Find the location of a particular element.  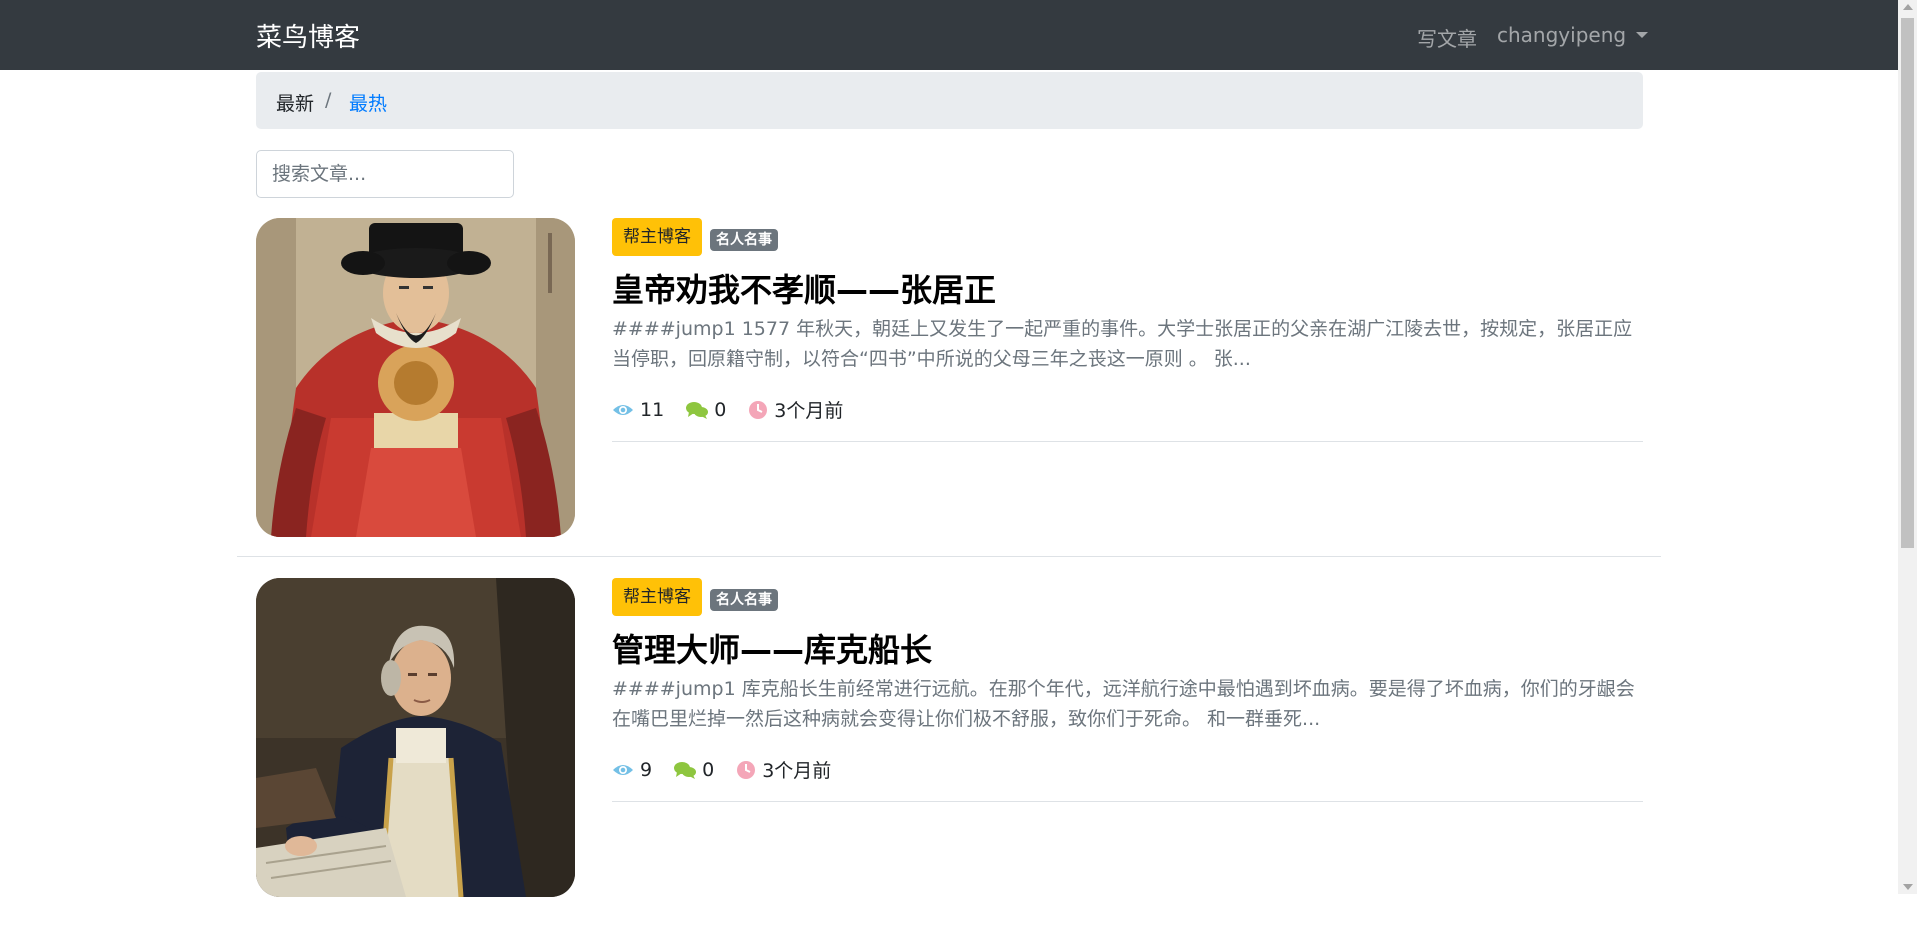

article-meta: 11 0 3个月前 is located at coordinates (738, 409).